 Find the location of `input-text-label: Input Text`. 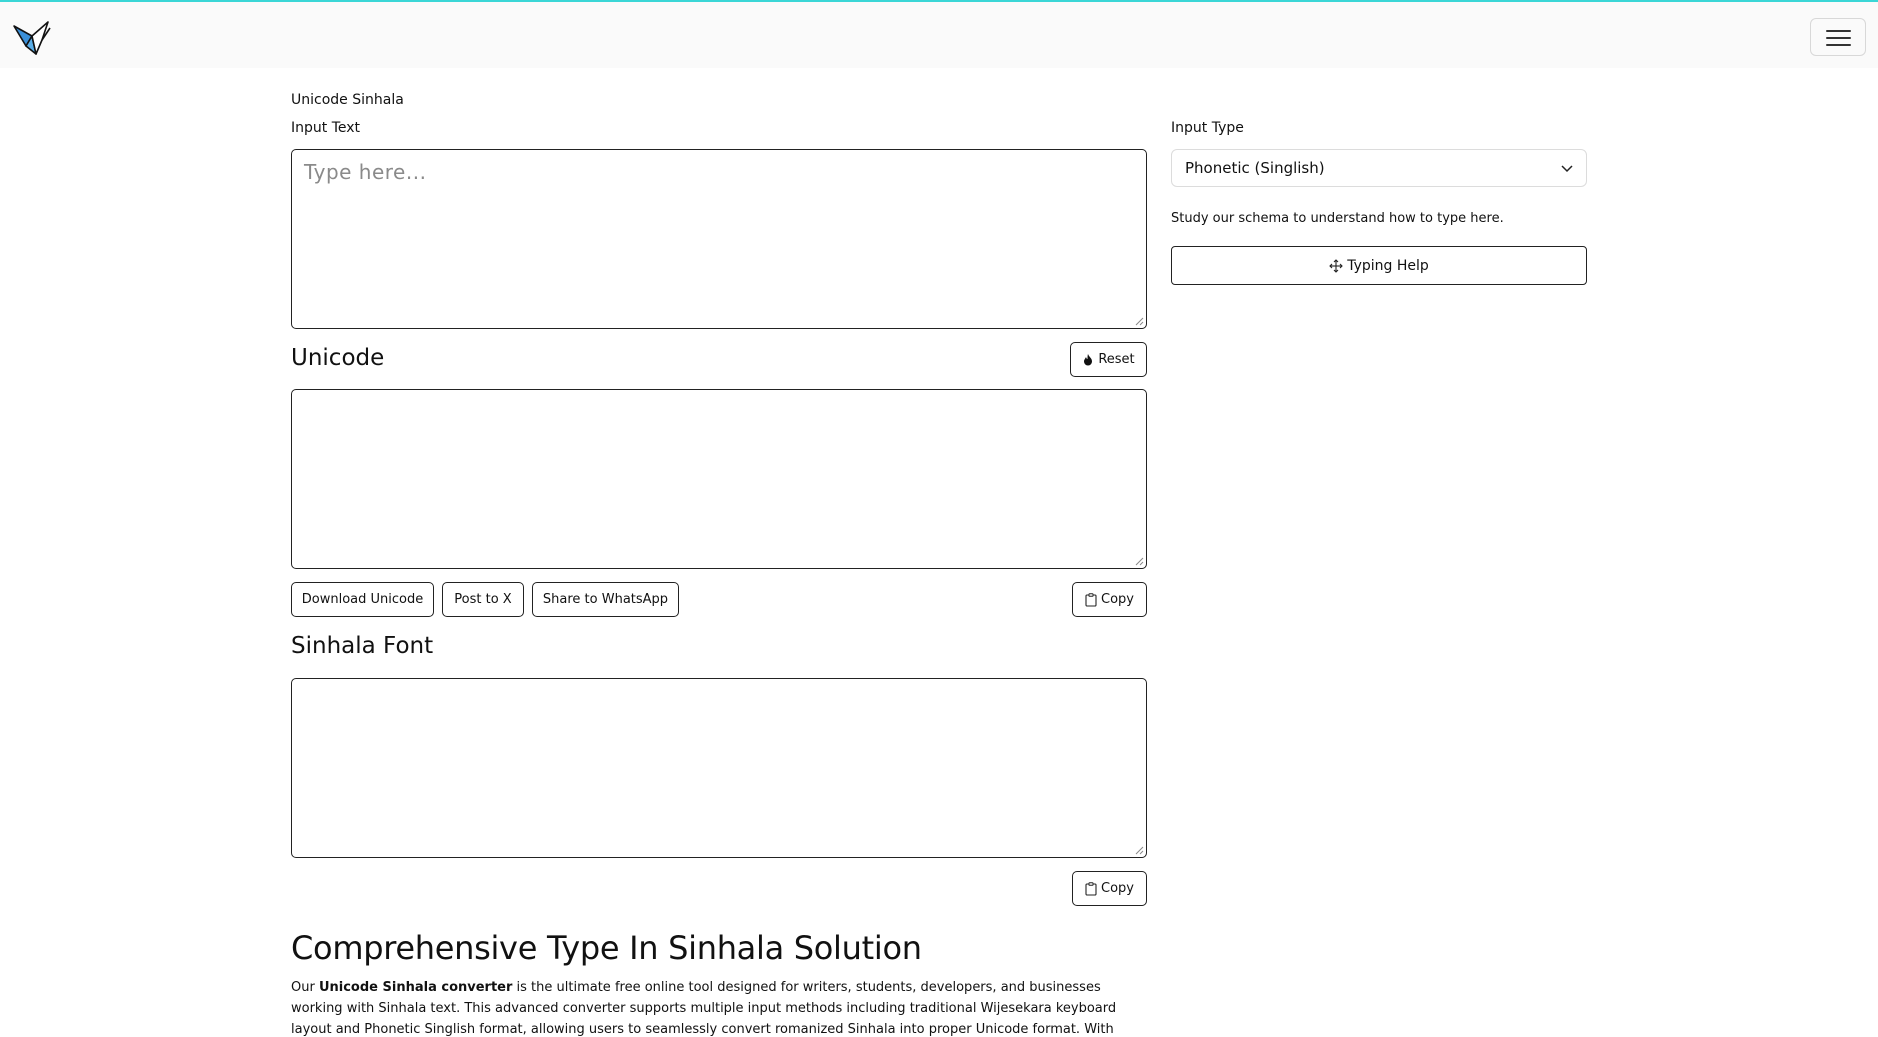

input-text-label: Input Text is located at coordinates (326, 128).